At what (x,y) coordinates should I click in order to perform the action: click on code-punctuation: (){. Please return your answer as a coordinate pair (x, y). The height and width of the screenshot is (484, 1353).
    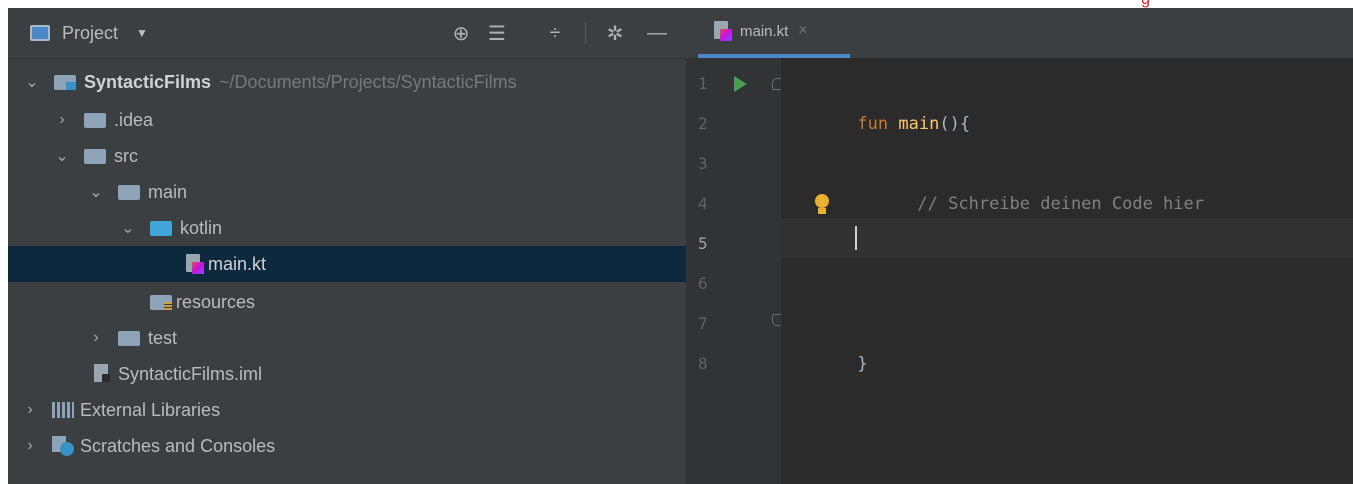
    Looking at the image, I should click on (955, 124).